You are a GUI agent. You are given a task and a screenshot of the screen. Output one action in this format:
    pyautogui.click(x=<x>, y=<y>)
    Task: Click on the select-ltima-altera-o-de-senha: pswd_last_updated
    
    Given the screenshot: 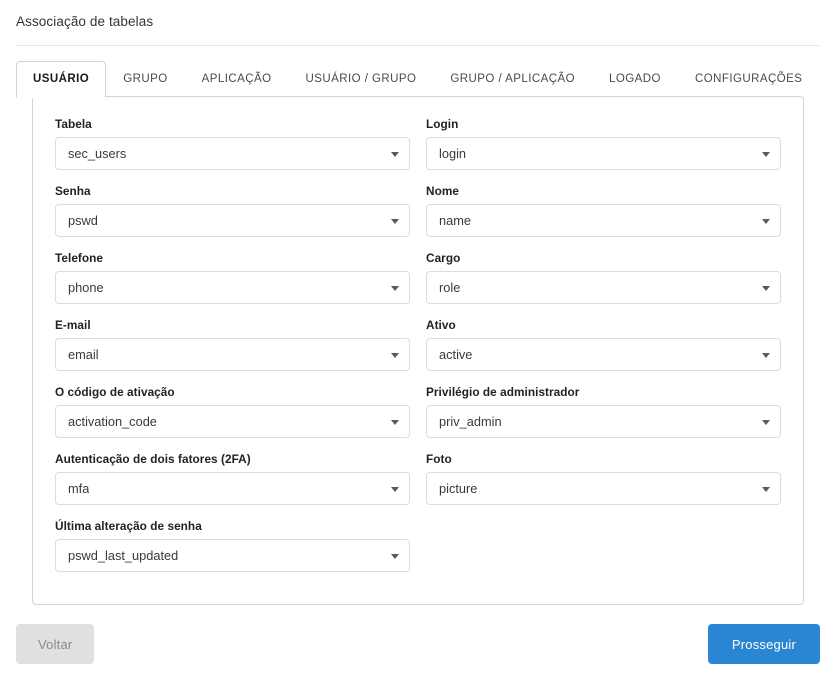 What is the action you would take?
    pyautogui.click(x=232, y=555)
    